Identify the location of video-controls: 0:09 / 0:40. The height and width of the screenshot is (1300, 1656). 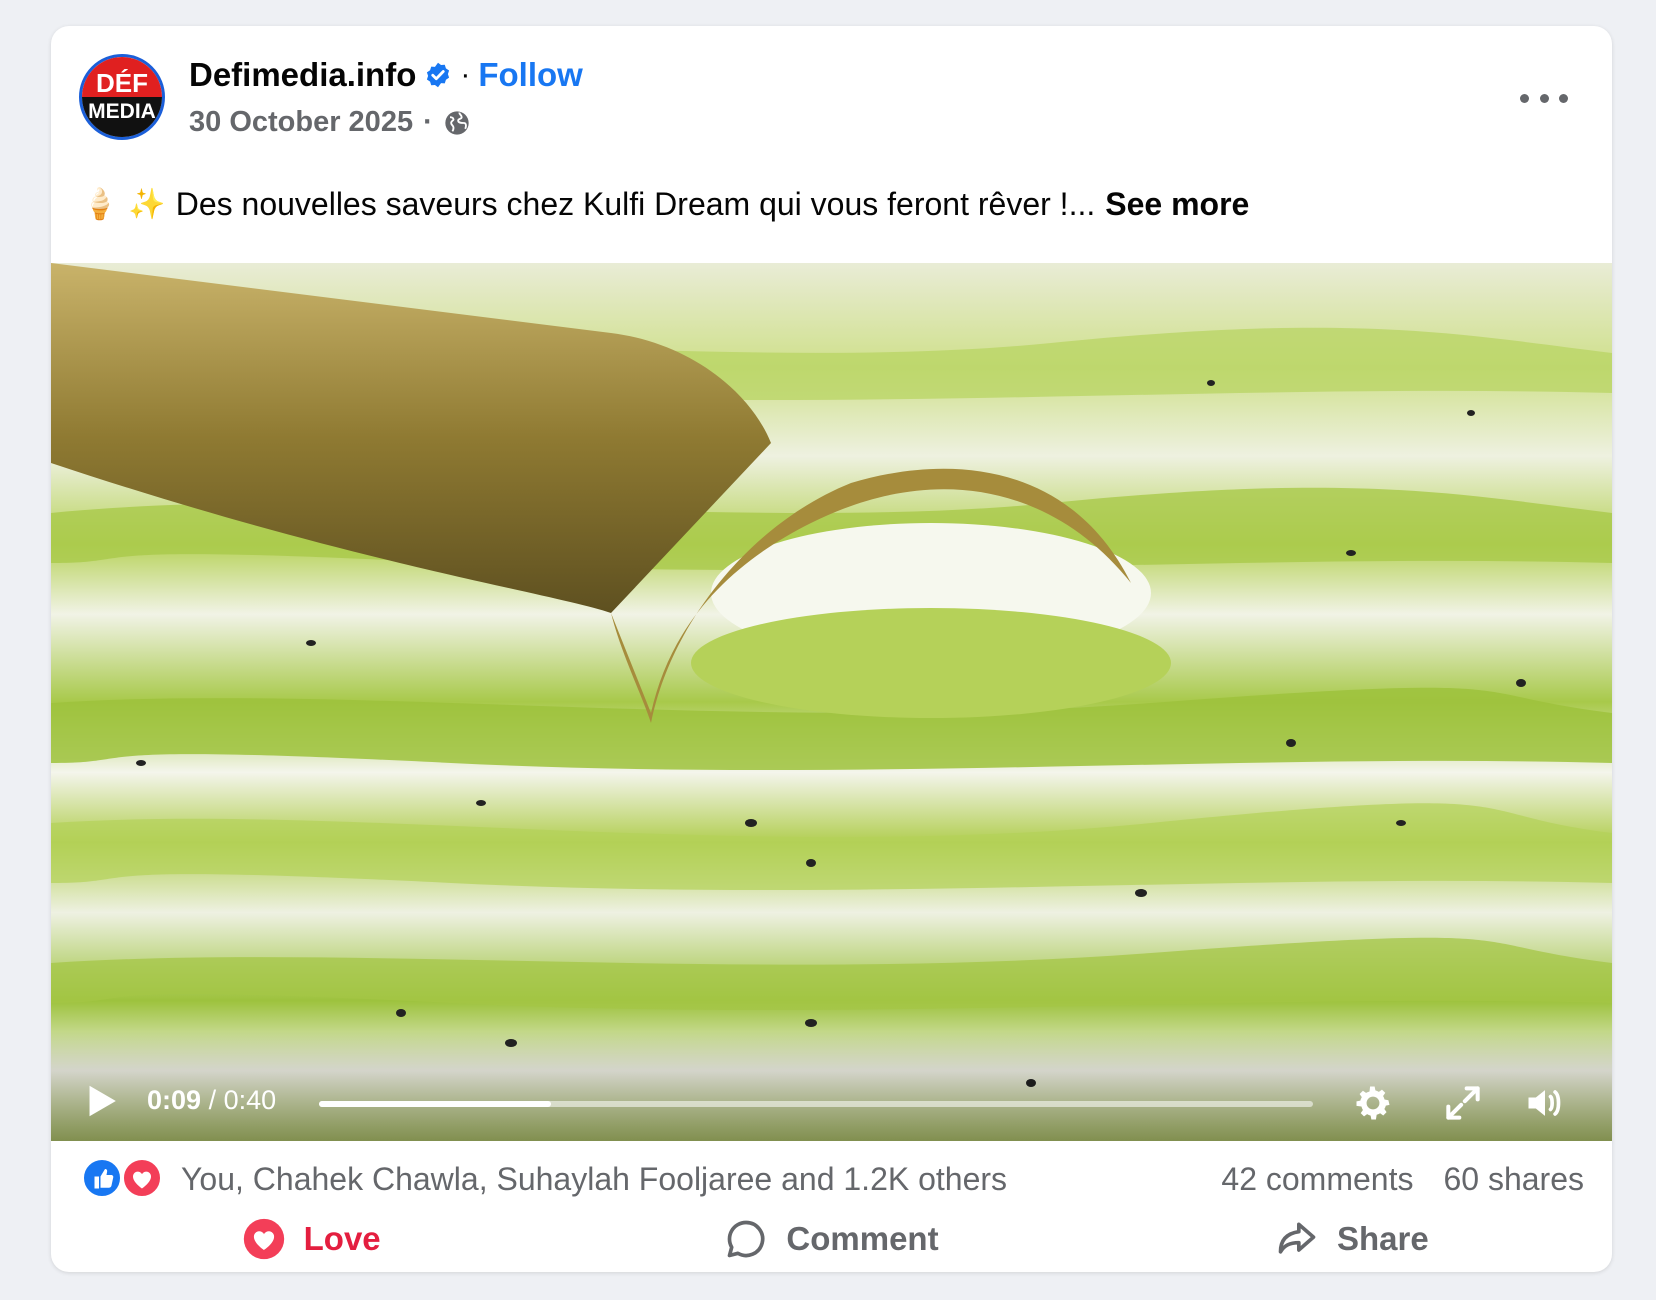
(831, 1086).